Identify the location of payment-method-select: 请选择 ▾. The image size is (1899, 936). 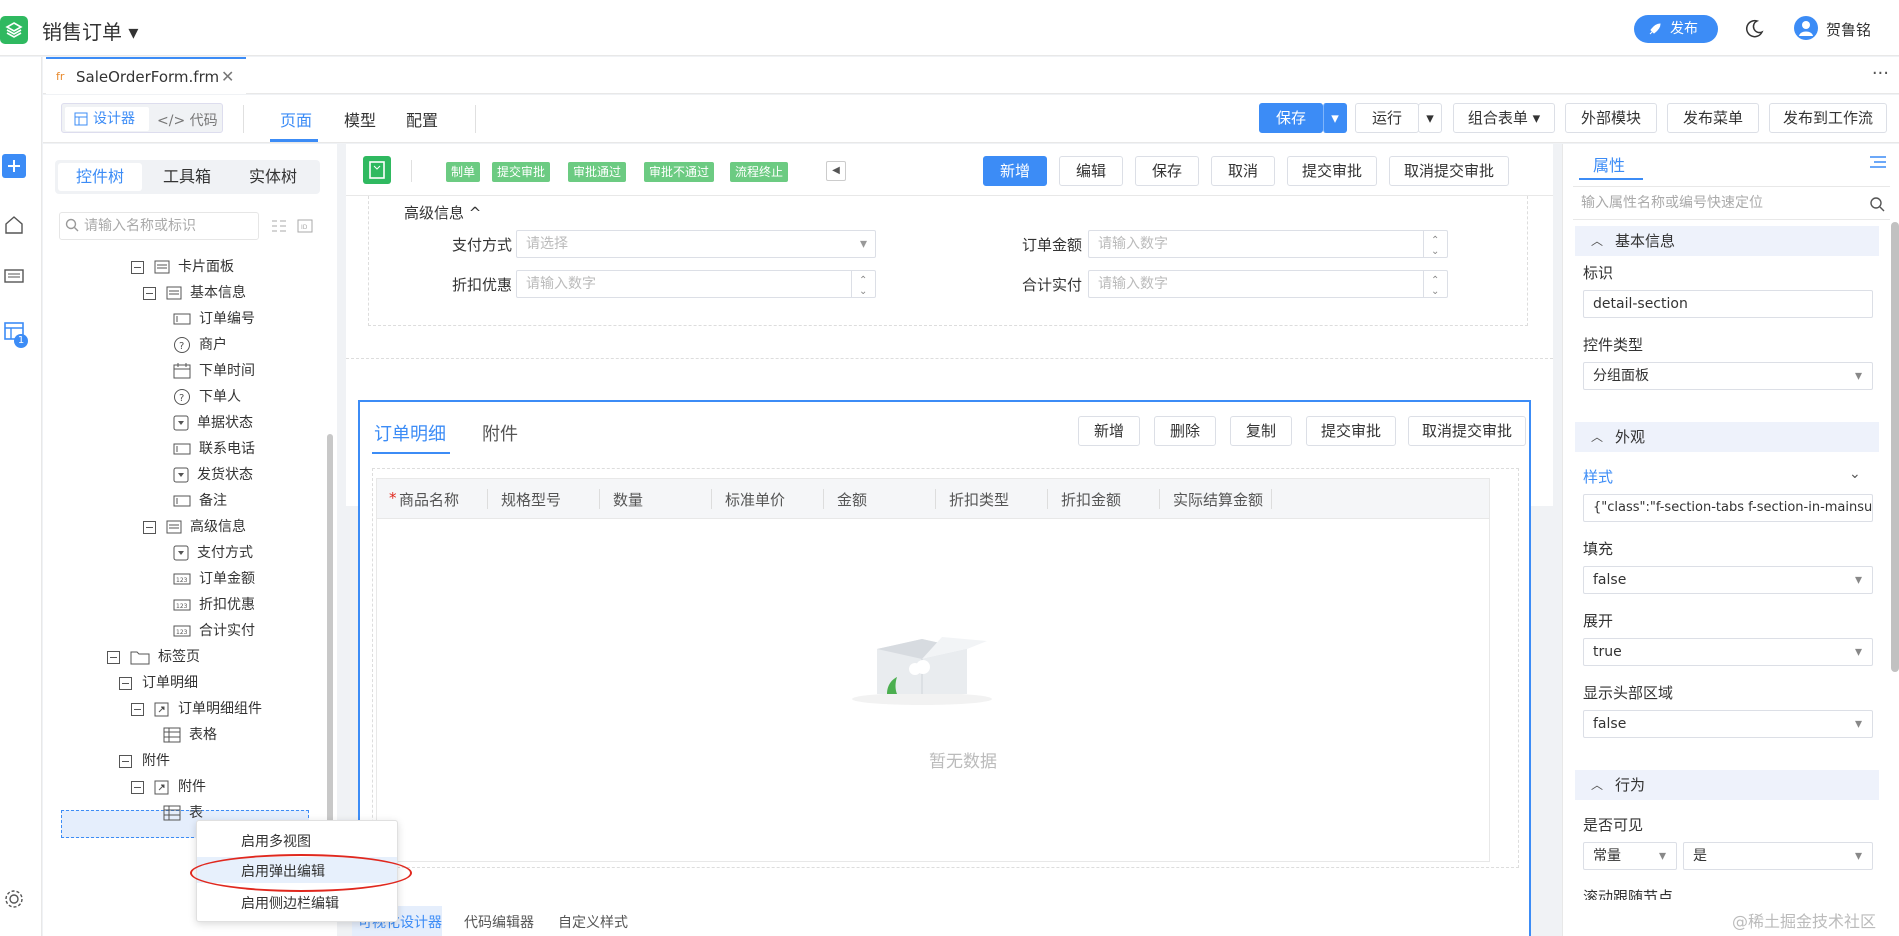
(696, 244).